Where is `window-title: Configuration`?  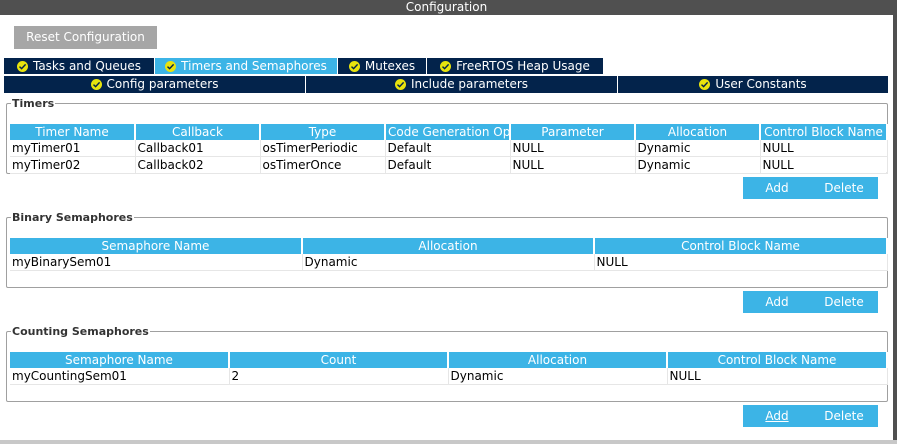
window-title: Configuration is located at coordinates (446, 7).